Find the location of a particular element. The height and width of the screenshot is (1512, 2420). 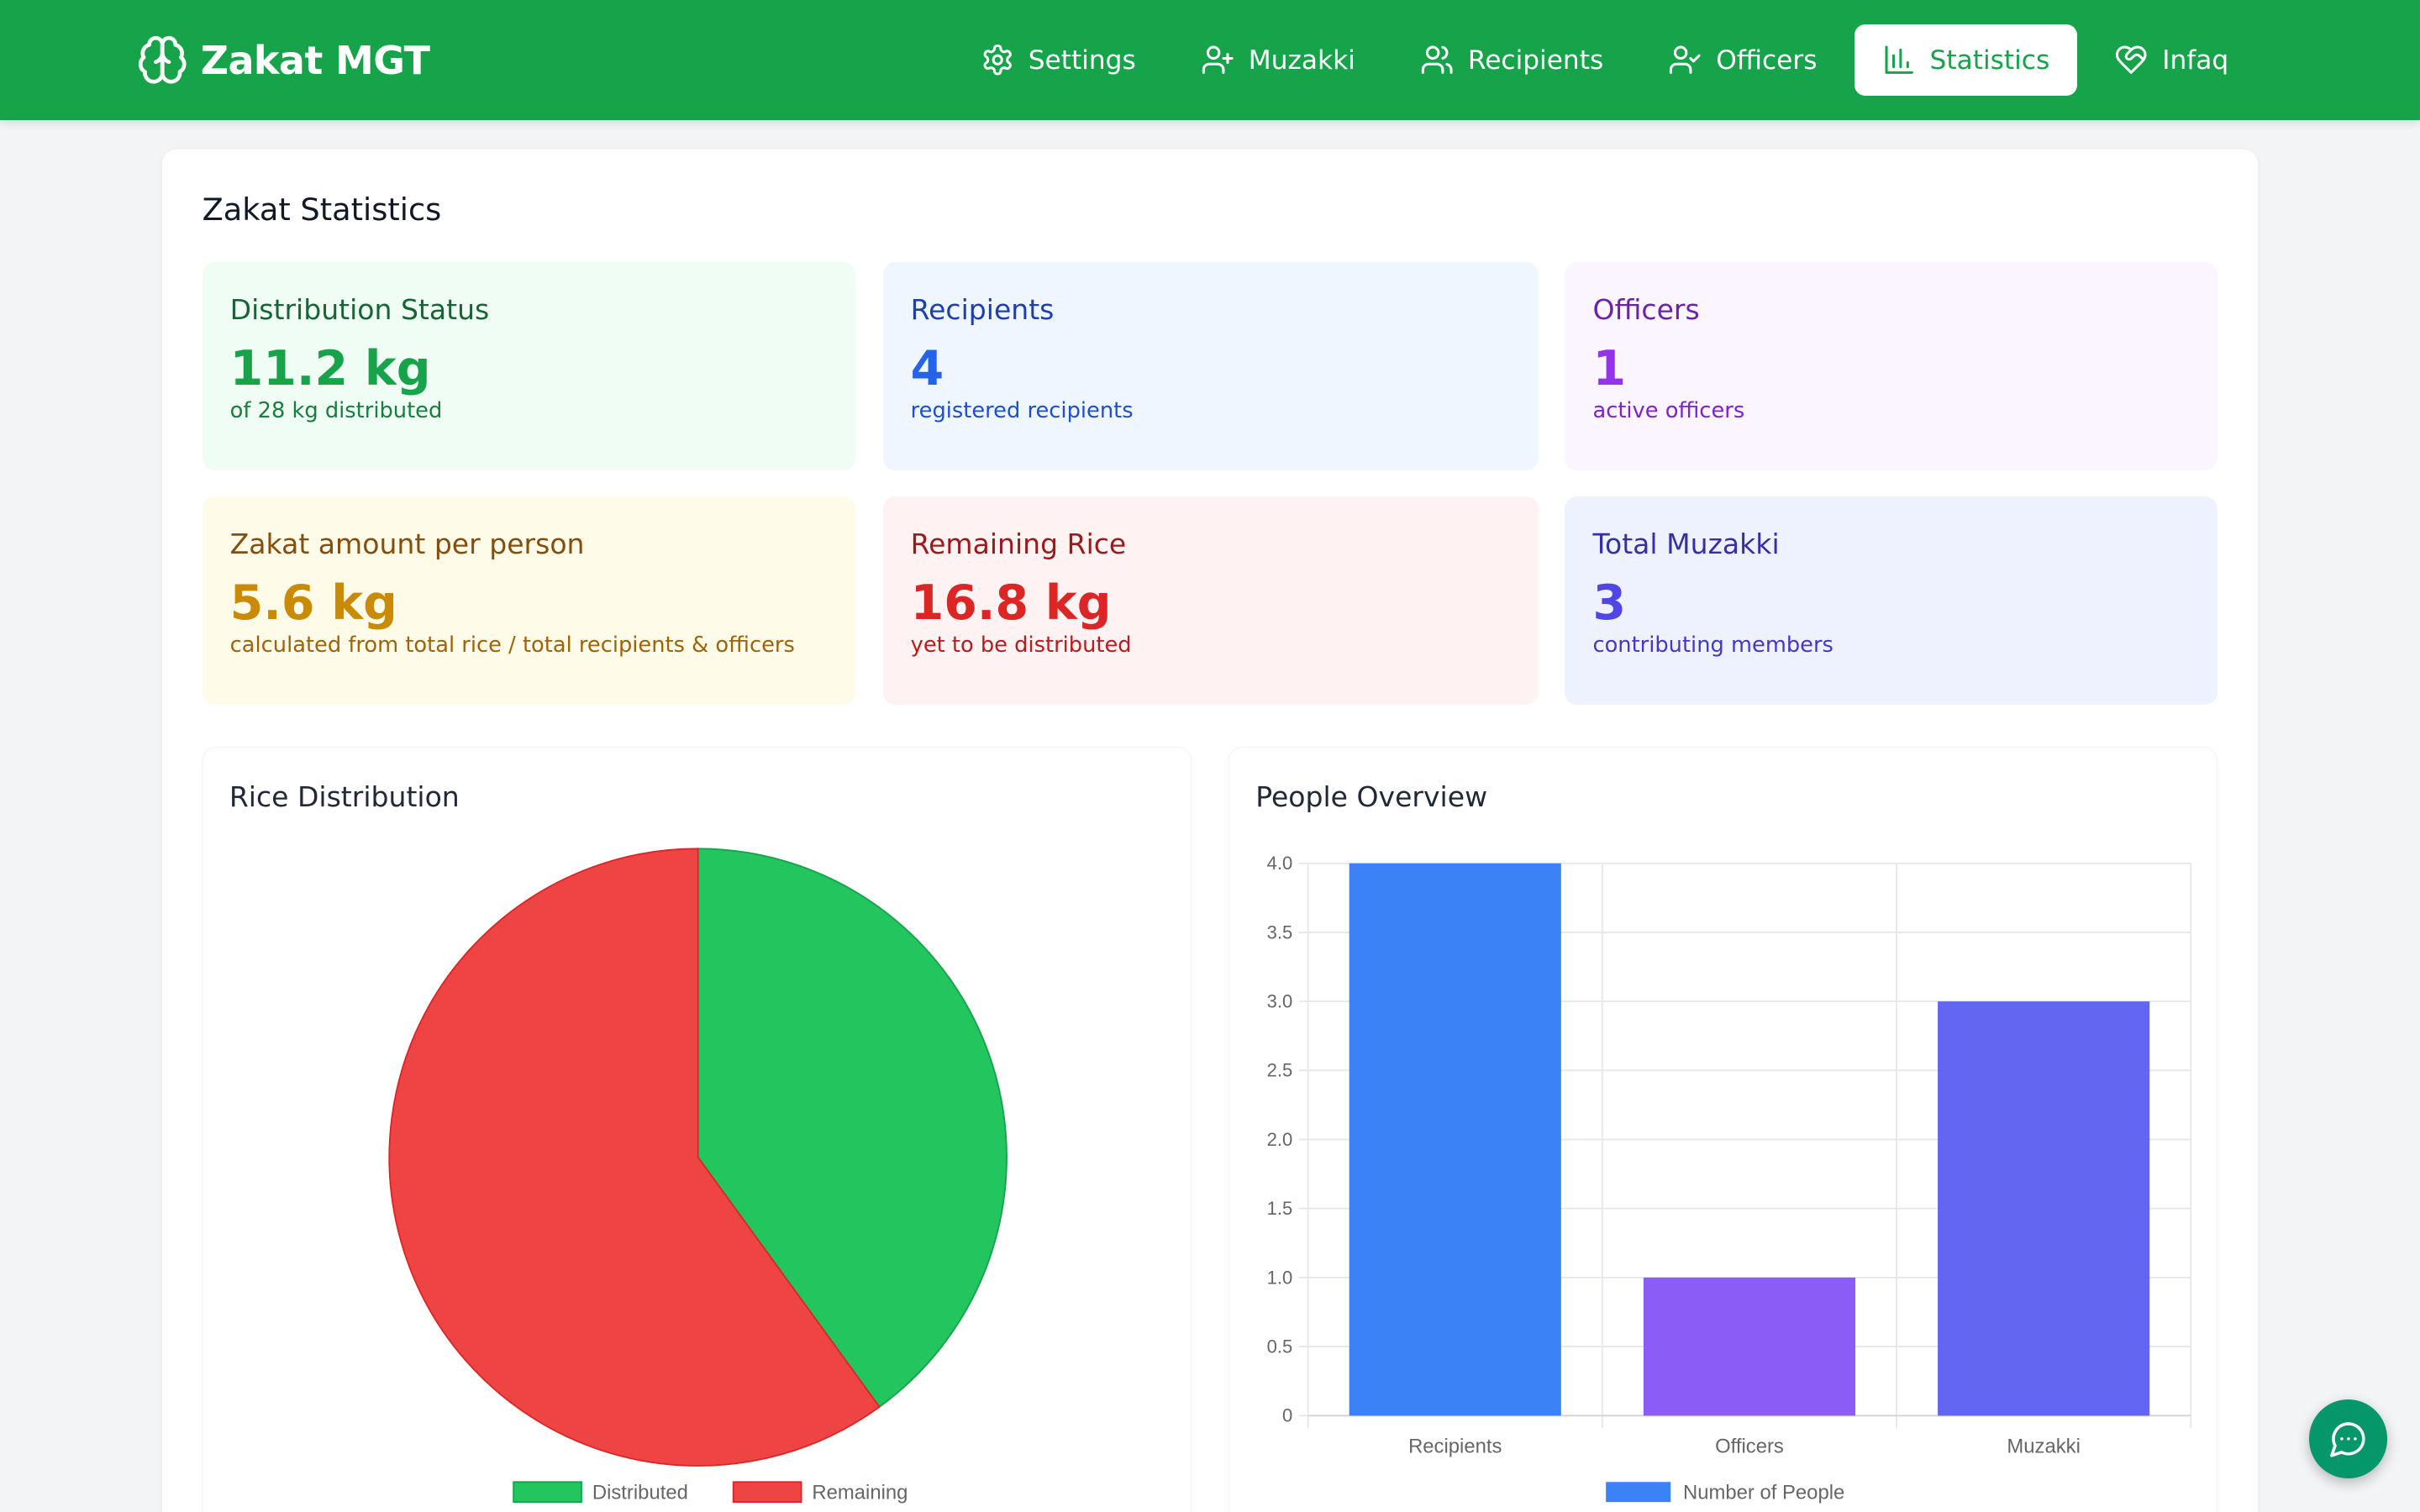

nav-item-recipients: Recipients is located at coordinates (1511, 59).